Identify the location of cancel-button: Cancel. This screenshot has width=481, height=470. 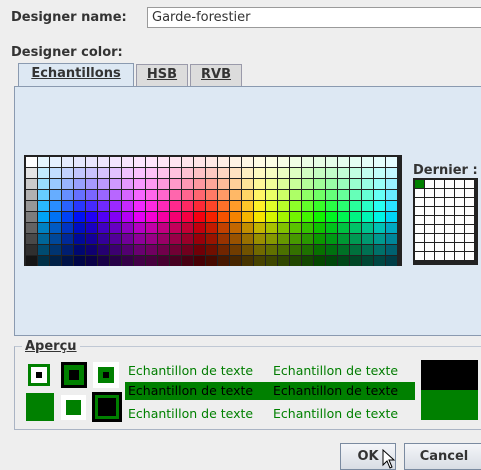
(442, 456).